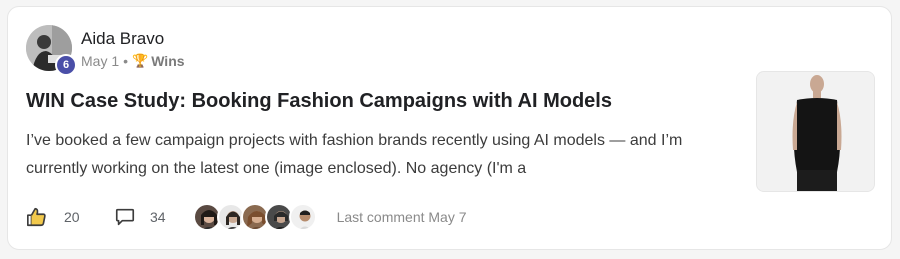 This screenshot has height=259, width=900. What do you see at coordinates (37, 217) in the screenshot?
I see `thumbs-up-icon` at bounding box center [37, 217].